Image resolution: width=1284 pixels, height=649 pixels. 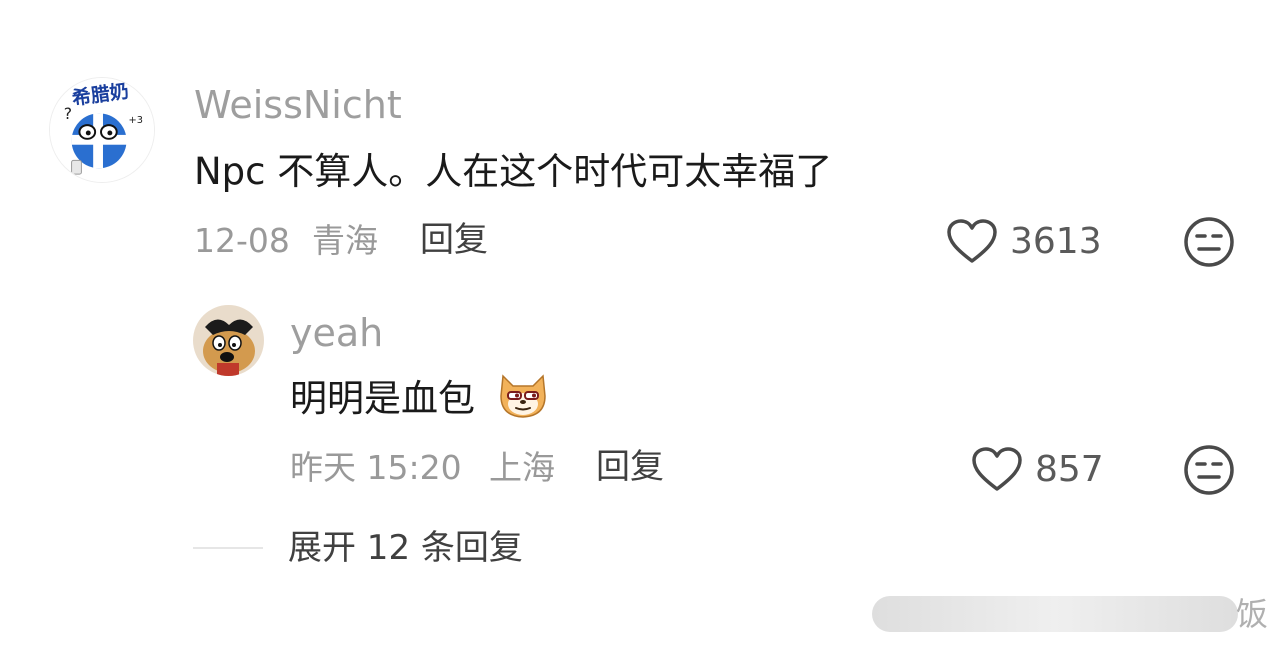 I want to click on reply-username: yeah, so click(x=336, y=333).